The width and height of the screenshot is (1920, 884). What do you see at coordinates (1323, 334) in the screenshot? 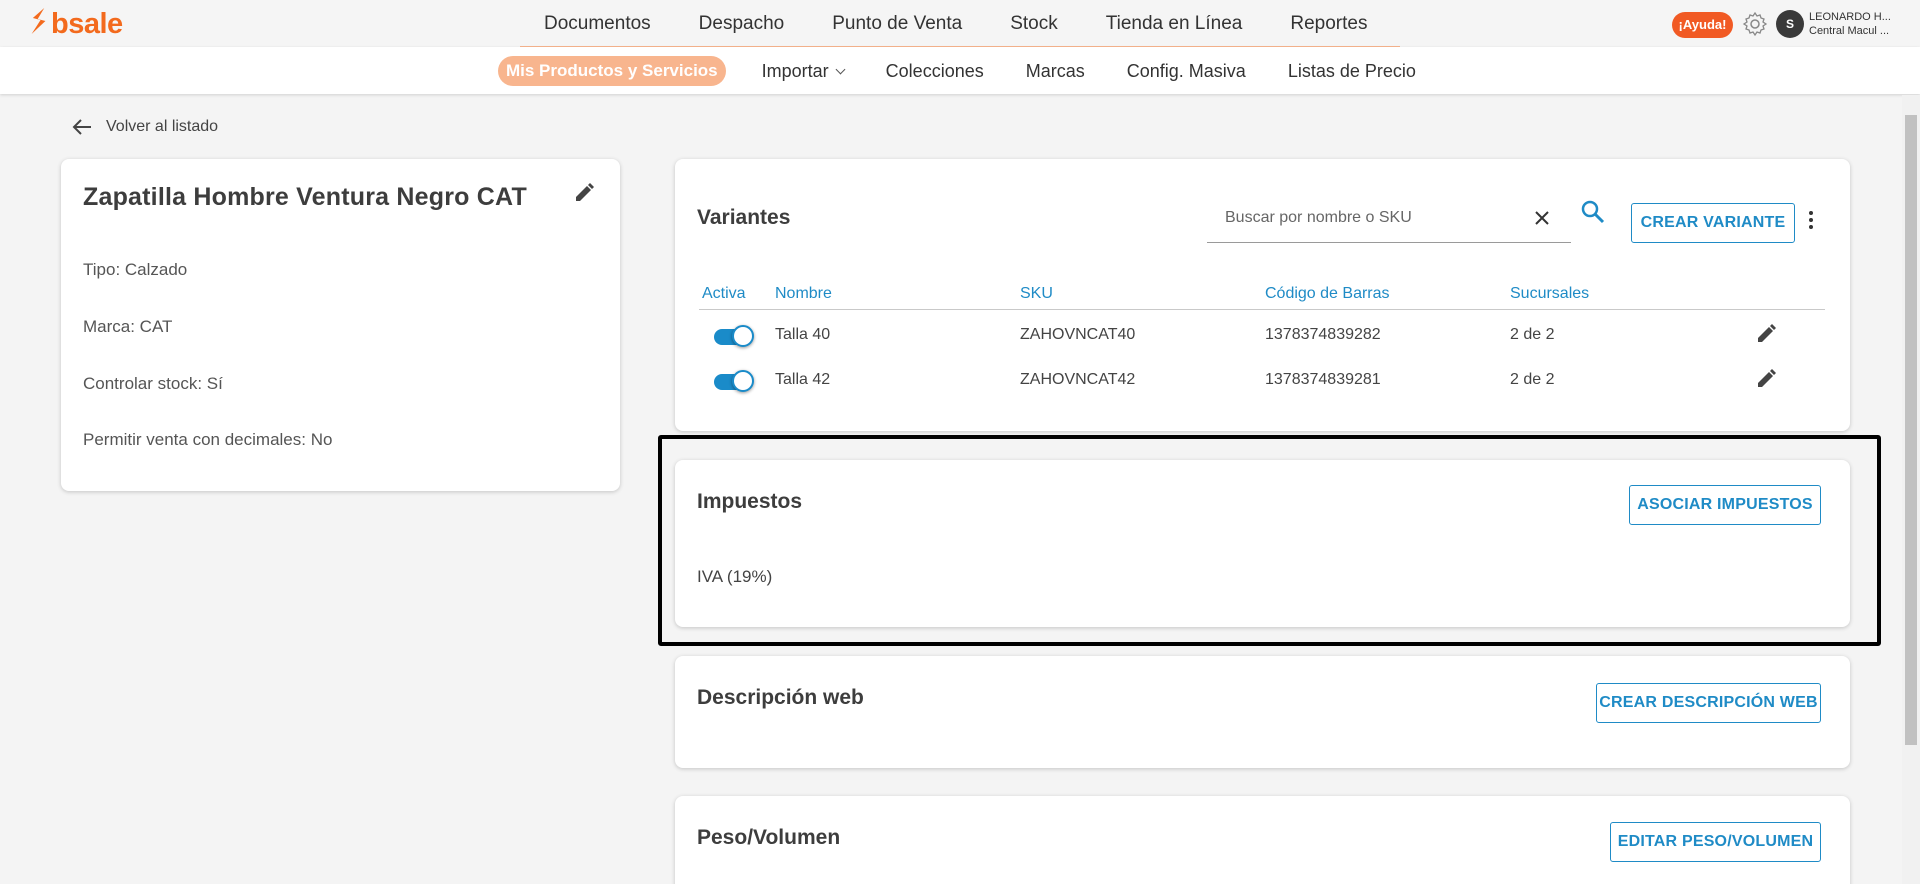
I see `variant-barcode: 1378374839282` at bounding box center [1323, 334].